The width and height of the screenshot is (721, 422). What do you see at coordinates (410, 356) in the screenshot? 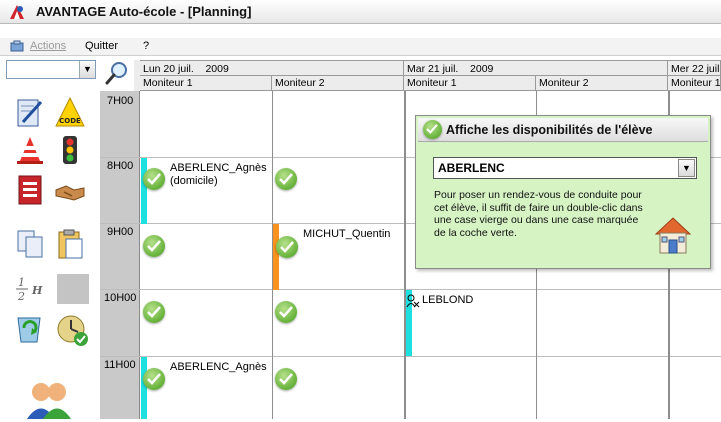
I see `hour-divider` at bounding box center [410, 356].